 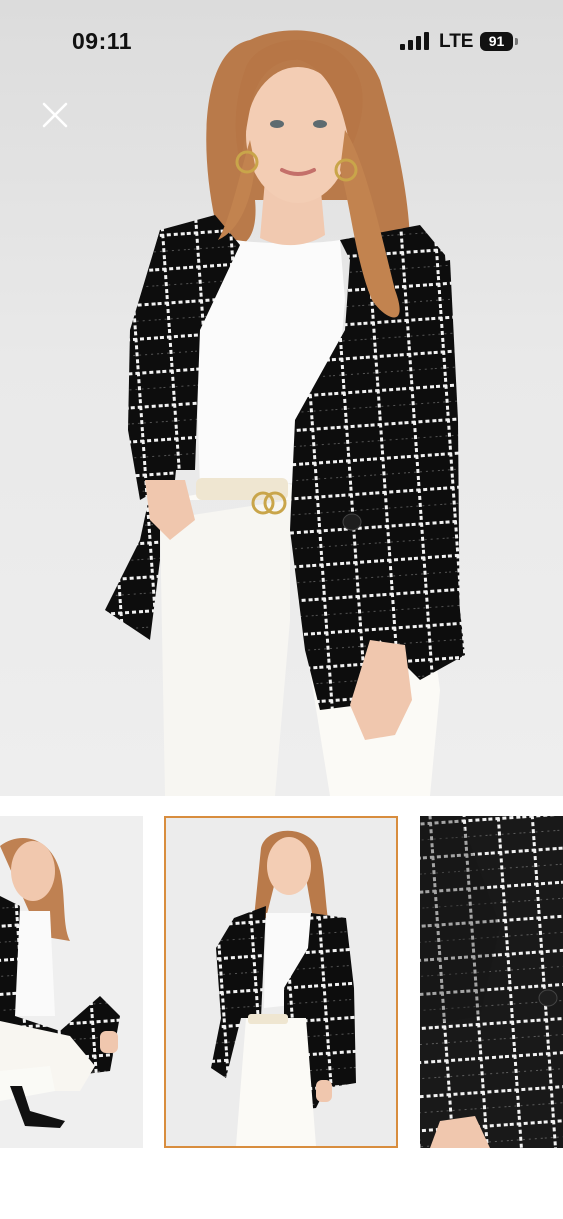 I want to click on network-type: LTE, so click(x=456, y=41).